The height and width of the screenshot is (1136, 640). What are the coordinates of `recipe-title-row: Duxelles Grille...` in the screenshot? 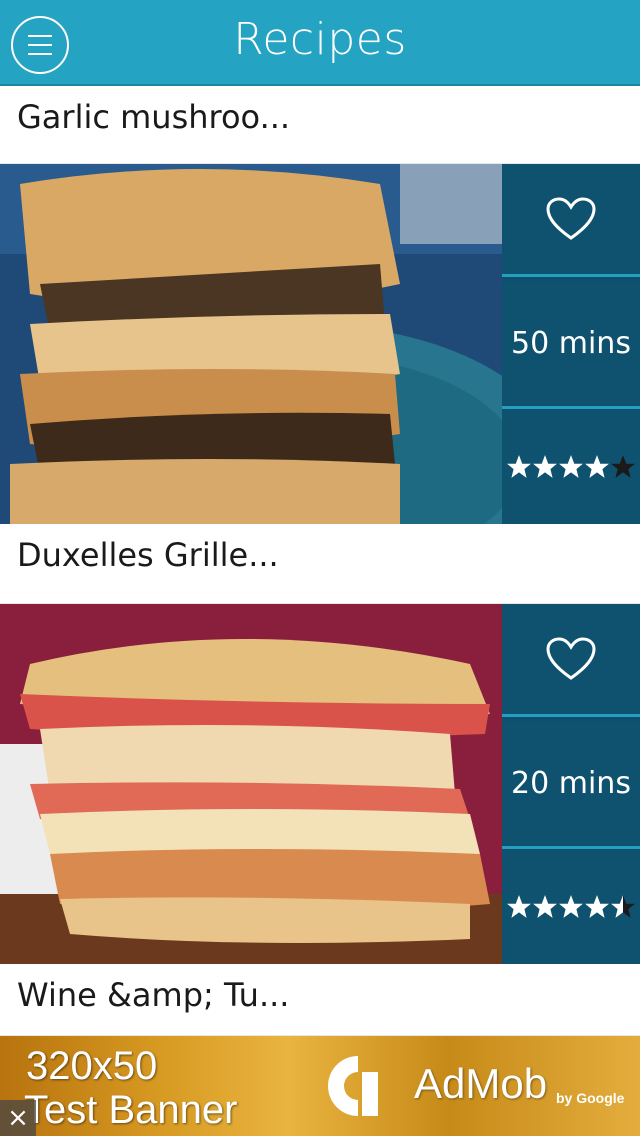 It's located at (320, 564).